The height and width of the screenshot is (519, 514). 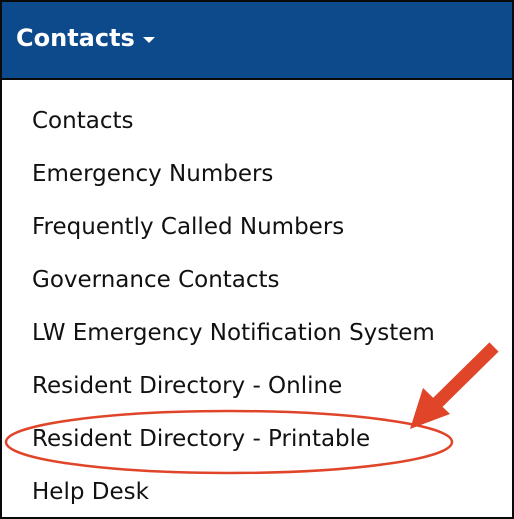 I want to click on chevron-down-icon, so click(x=148, y=39).